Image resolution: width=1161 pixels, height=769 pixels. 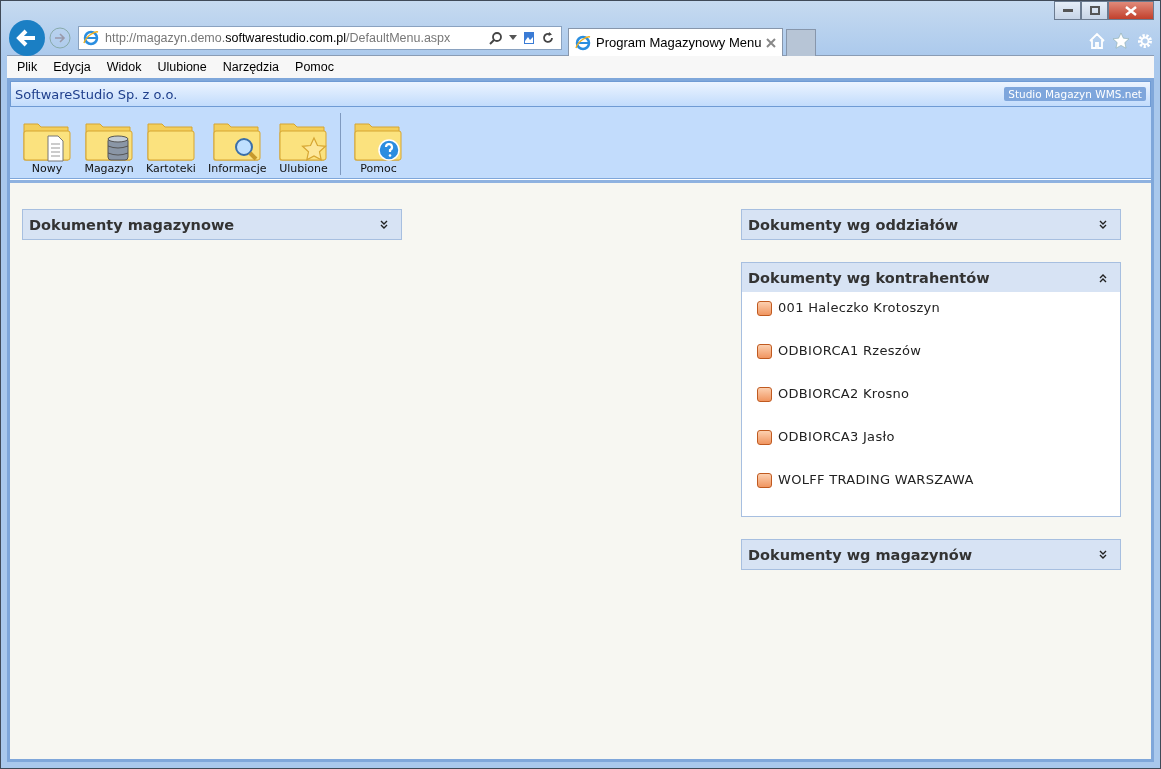 I want to click on caret-icon, so click(x=513, y=38).